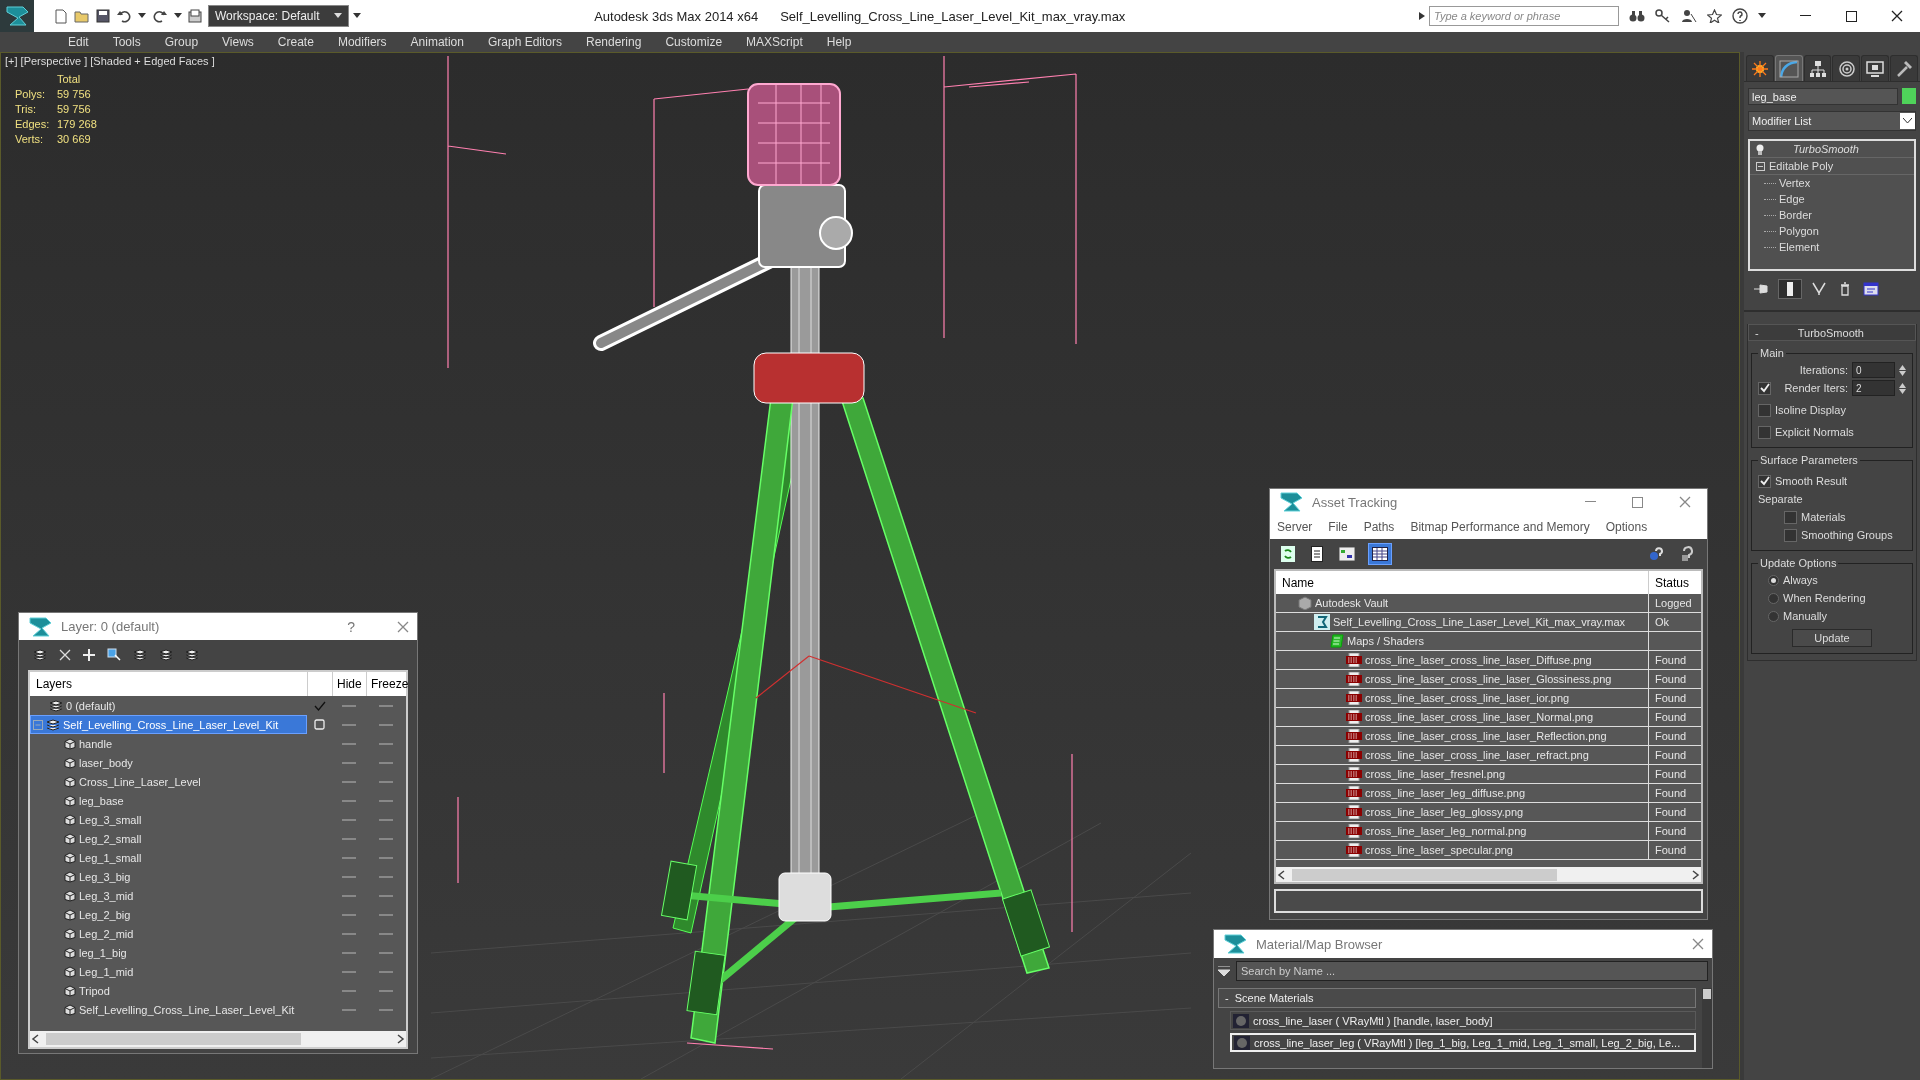 This screenshot has width=1920, height=1080. I want to click on column-header: Layers, so click(168, 684).